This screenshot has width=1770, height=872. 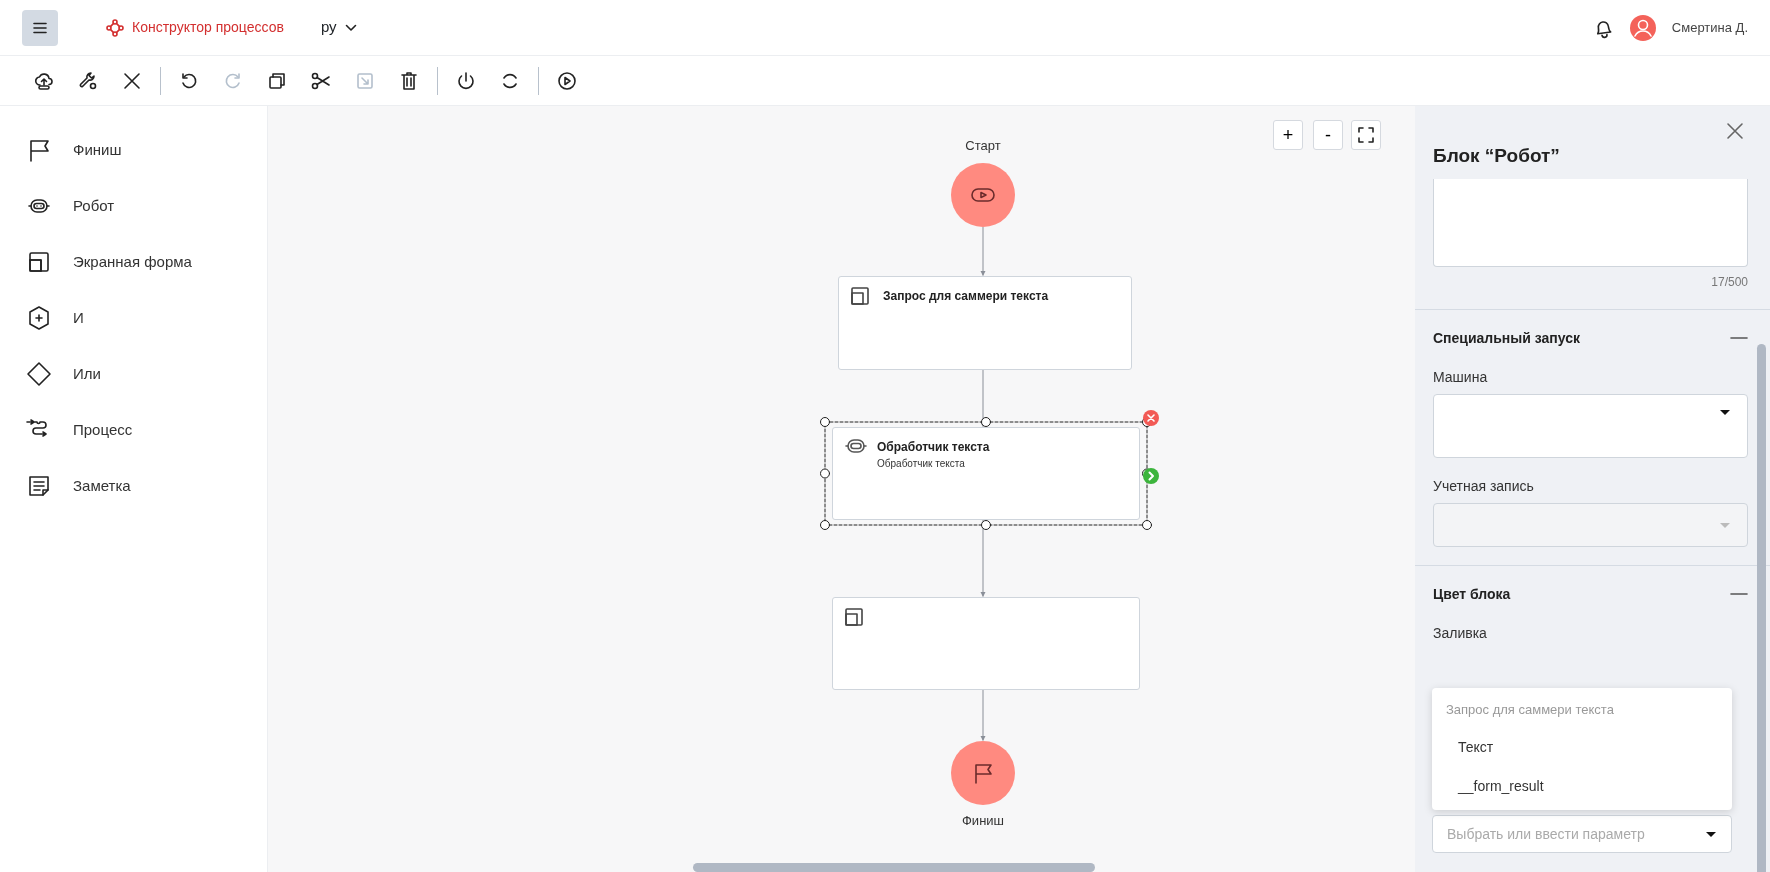 I want to click on palette-item: Финиш, so click(x=133, y=150).